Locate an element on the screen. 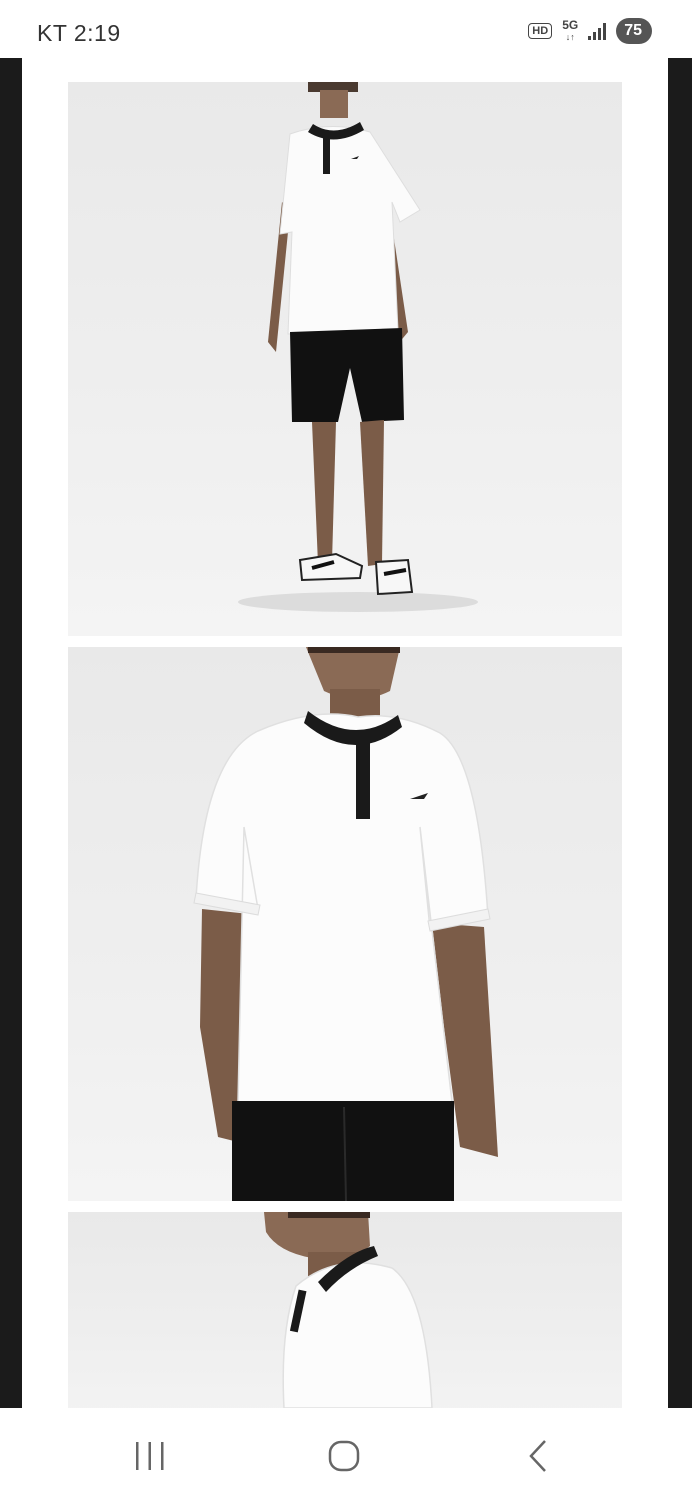 The height and width of the screenshot is (1500, 692). home-icon is located at coordinates (344, 1456).